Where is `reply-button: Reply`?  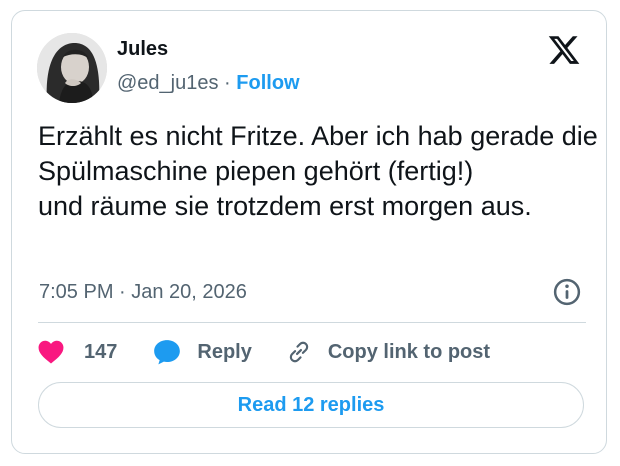 reply-button: Reply is located at coordinates (202, 352).